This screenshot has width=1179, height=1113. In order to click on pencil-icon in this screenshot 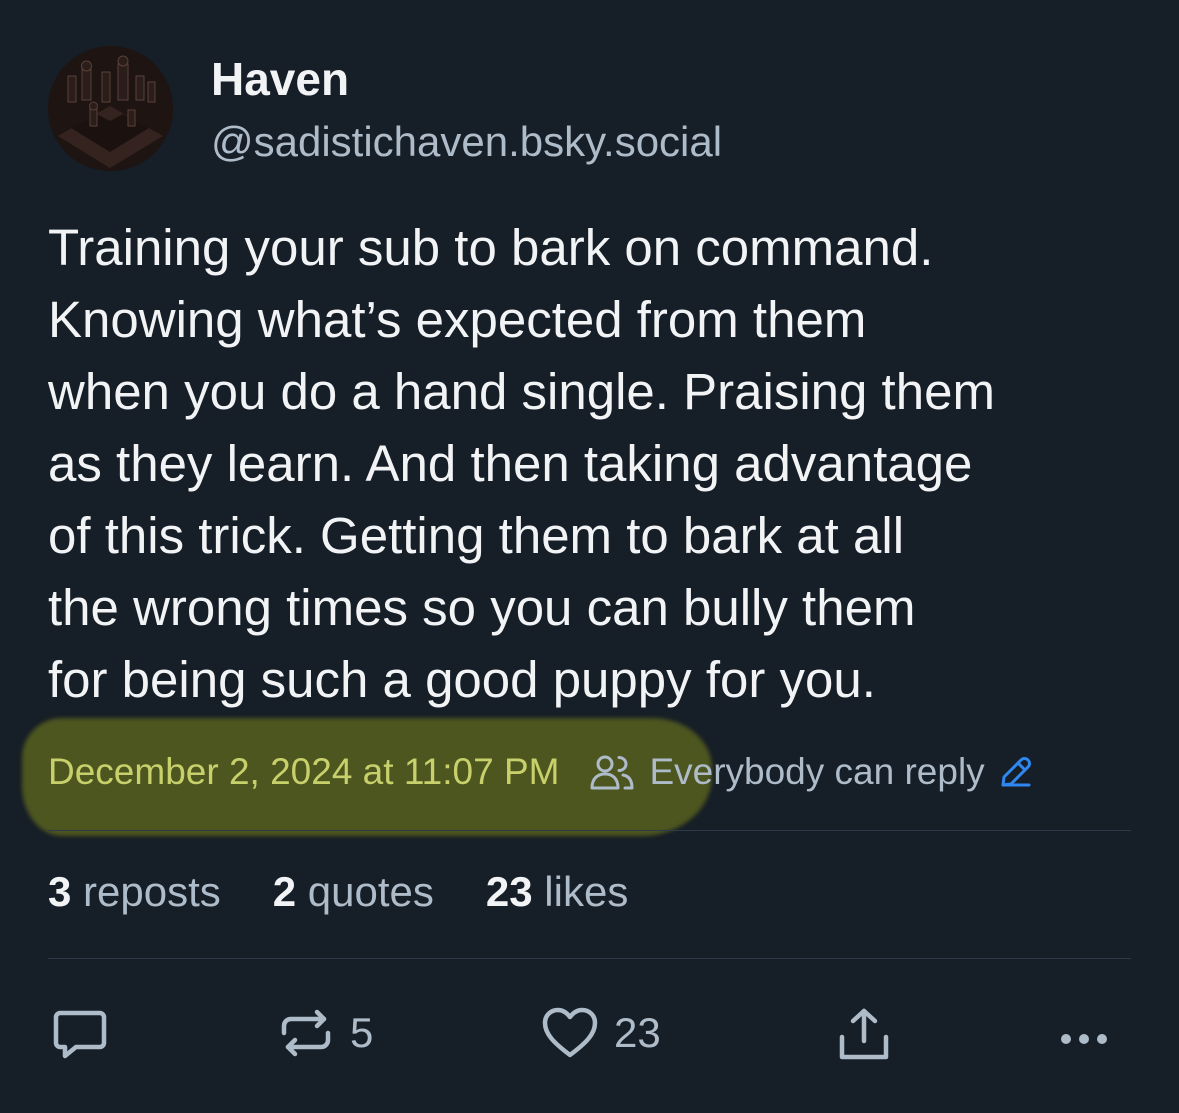, I will do `click(1016, 772)`.